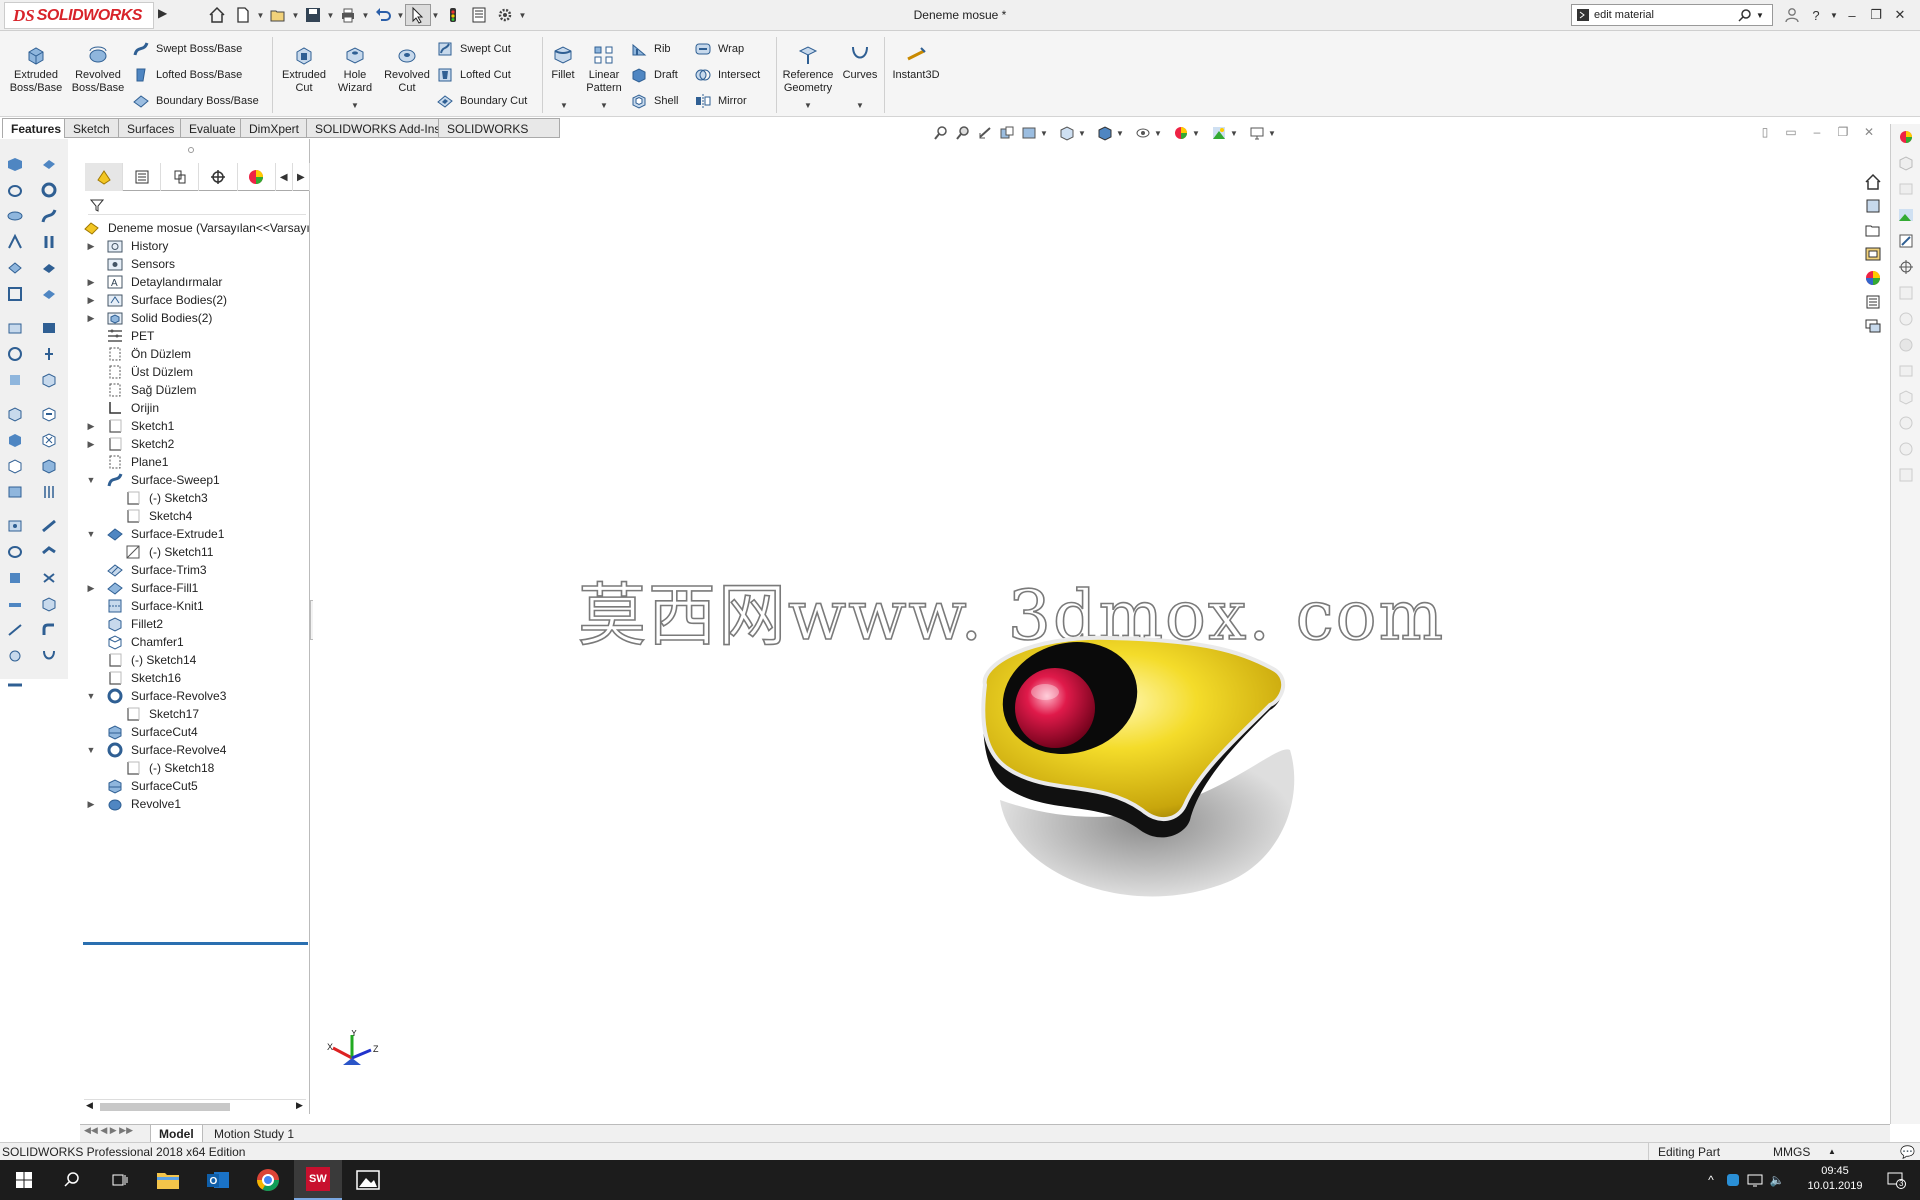 This screenshot has width=1920, height=1200. What do you see at coordinates (301, 177) in the screenshot?
I see `tab-scroll-right-icon: ▶` at bounding box center [301, 177].